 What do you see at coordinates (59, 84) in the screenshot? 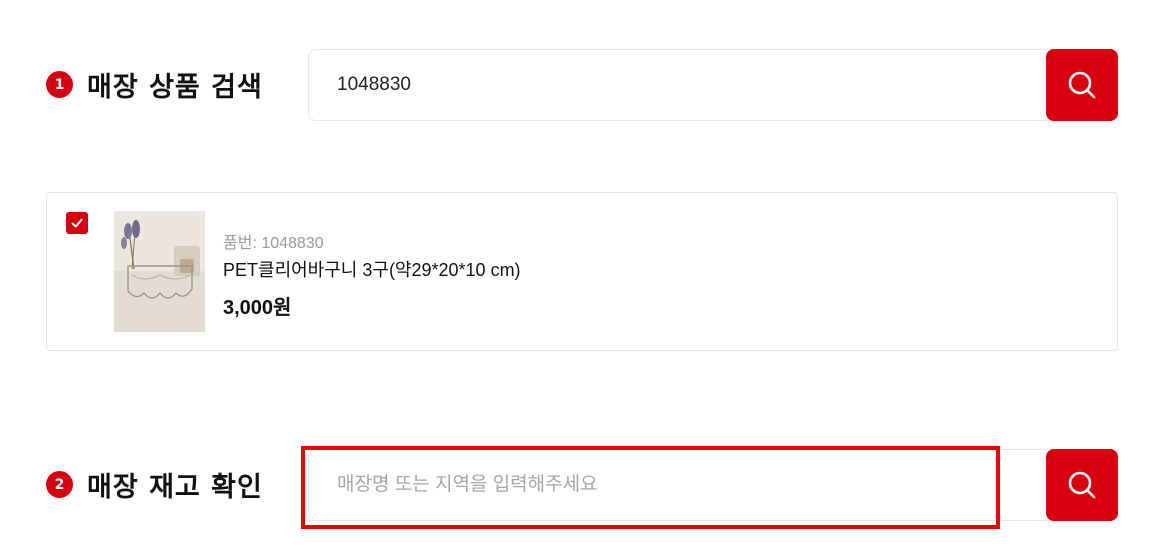
I see `step-number-badge: 1` at bounding box center [59, 84].